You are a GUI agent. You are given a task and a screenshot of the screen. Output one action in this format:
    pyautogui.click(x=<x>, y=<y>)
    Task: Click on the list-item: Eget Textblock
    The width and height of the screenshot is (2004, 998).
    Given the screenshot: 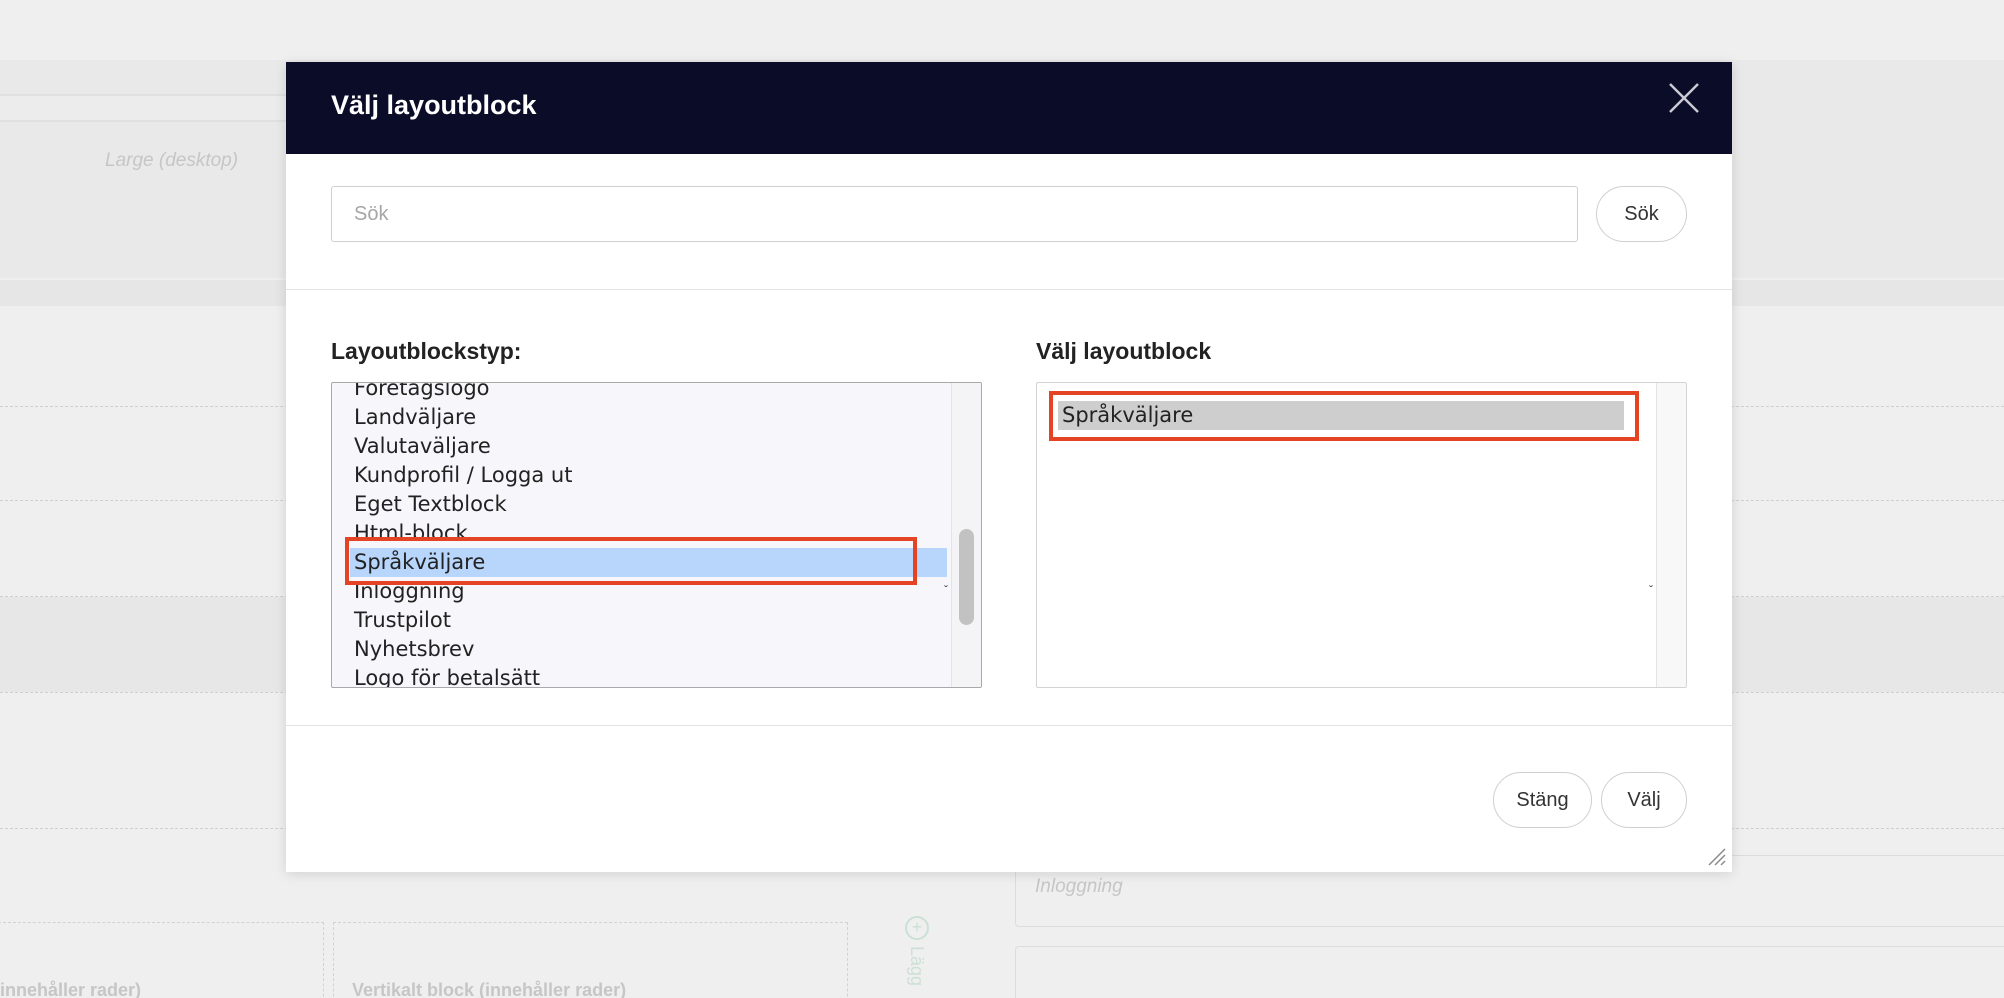 What is the action you would take?
    pyautogui.click(x=641, y=504)
    